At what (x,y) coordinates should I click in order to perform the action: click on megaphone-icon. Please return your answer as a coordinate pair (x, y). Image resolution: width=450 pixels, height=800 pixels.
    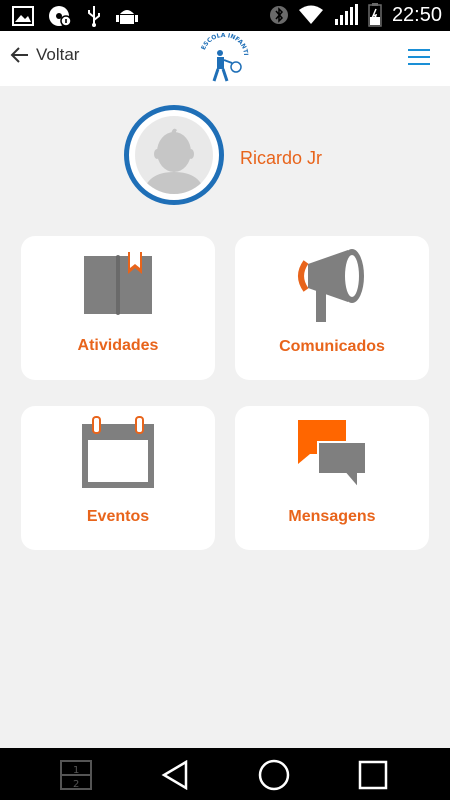
    Looking at the image, I should click on (331, 285).